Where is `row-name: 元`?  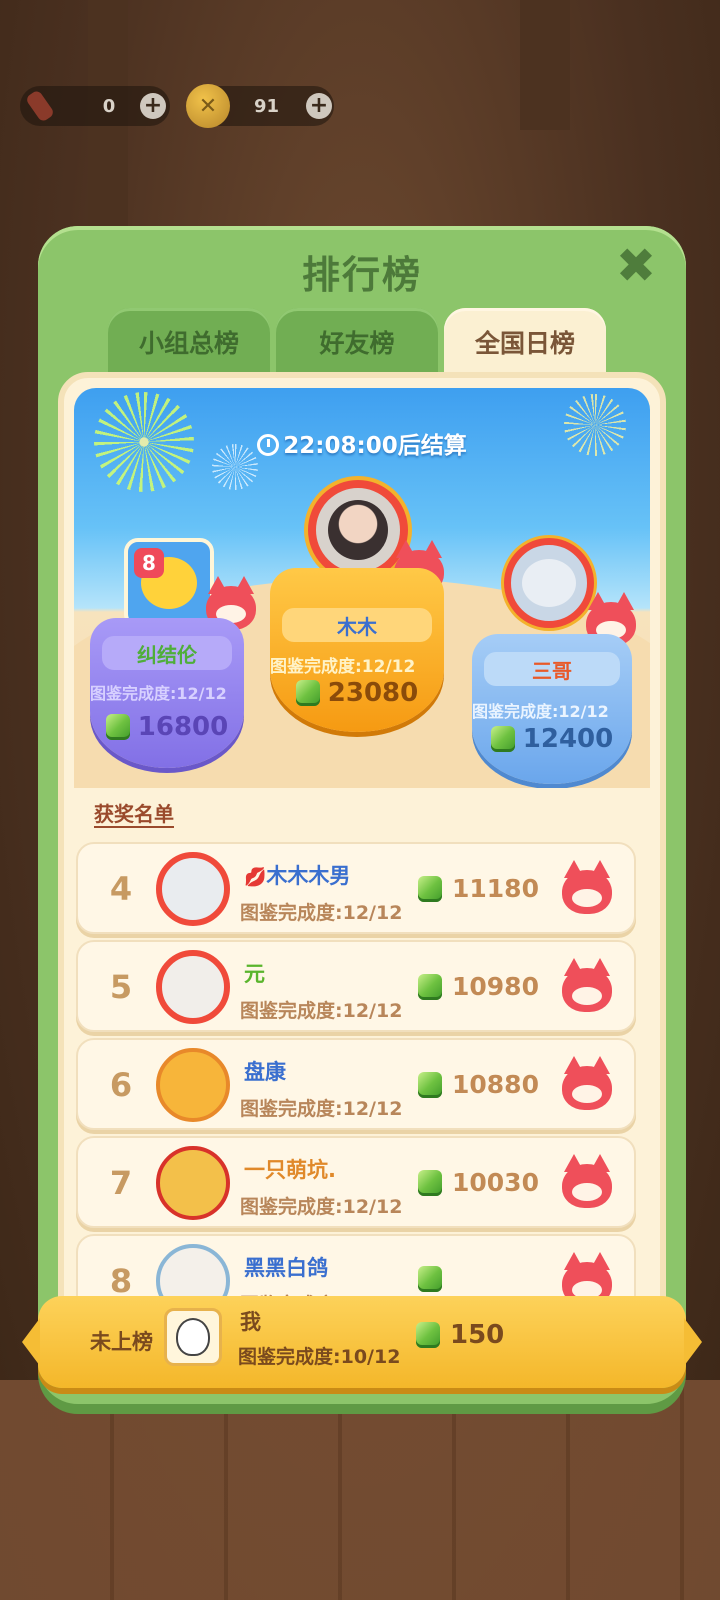 row-name: 元 is located at coordinates (254, 974).